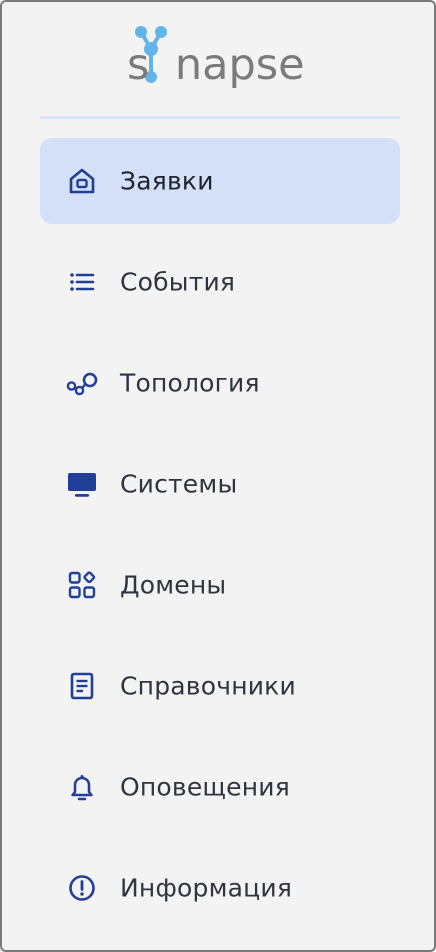 Image resolution: width=436 pixels, height=952 pixels. What do you see at coordinates (82, 383) in the screenshot?
I see `topology-icon` at bounding box center [82, 383].